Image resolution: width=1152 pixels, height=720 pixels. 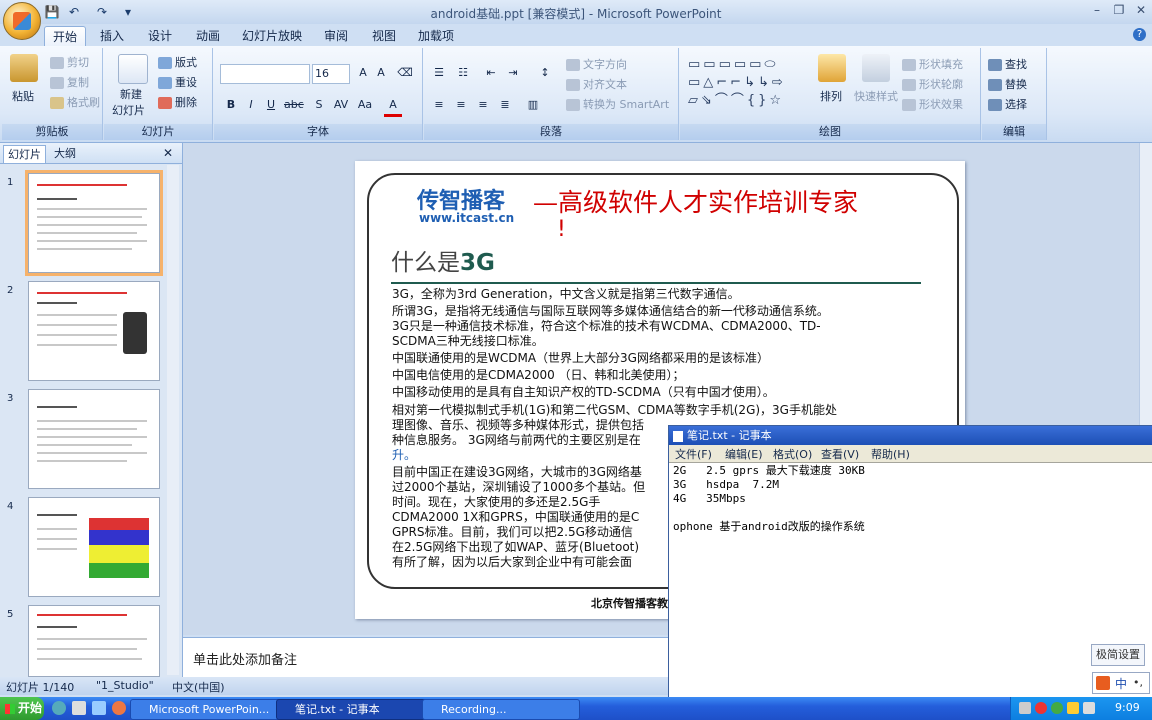 What do you see at coordinates (112, 36) in the screenshot?
I see `tab-insert: 插入` at bounding box center [112, 36].